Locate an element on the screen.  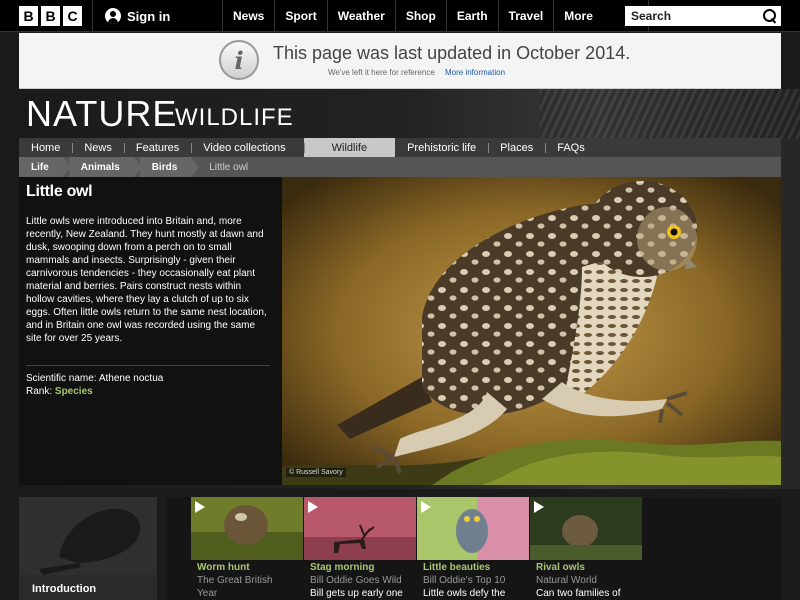
introduction-tile: Introduction is located at coordinates (88, 548).